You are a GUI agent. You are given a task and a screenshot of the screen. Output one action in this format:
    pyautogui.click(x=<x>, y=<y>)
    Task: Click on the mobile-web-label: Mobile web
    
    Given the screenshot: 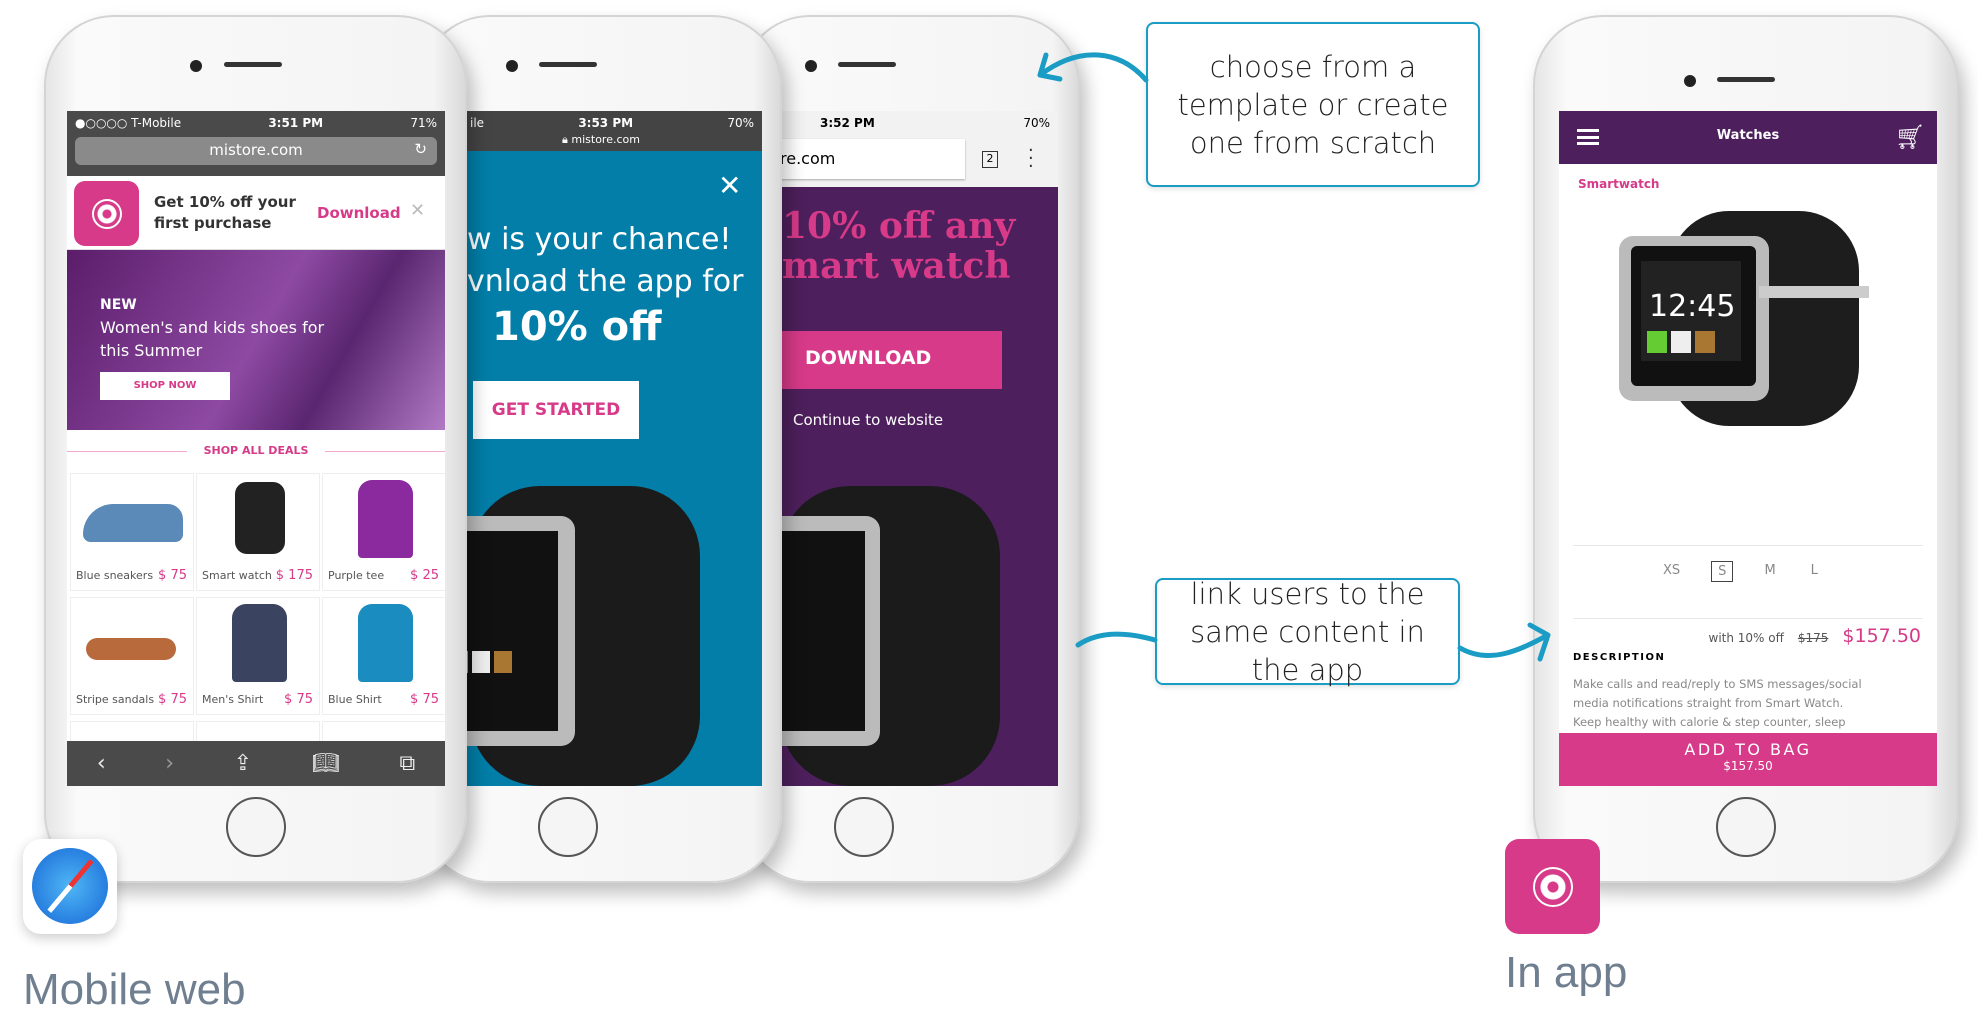 What is the action you would take?
    pyautogui.click(x=134, y=989)
    